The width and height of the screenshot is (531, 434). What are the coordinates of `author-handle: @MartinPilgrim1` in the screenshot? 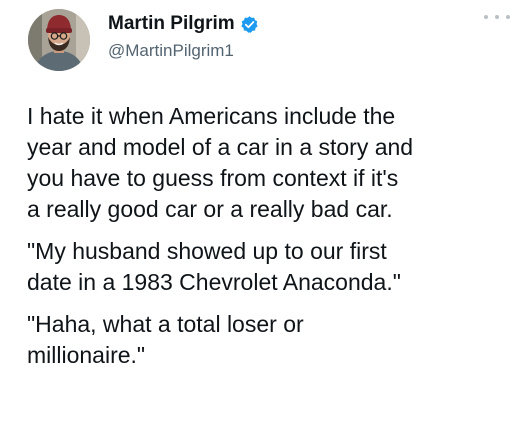 It's located at (171, 51).